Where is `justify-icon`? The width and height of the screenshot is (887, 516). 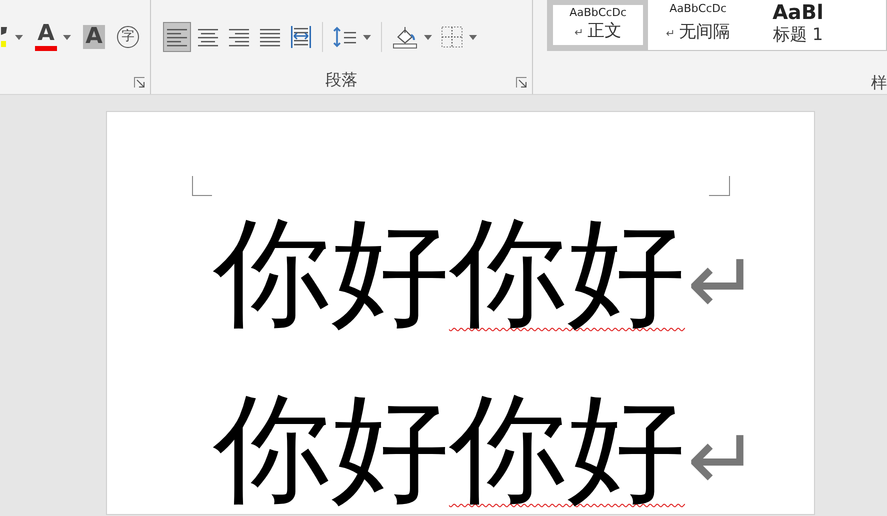 justify-icon is located at coordinates (270, 37).